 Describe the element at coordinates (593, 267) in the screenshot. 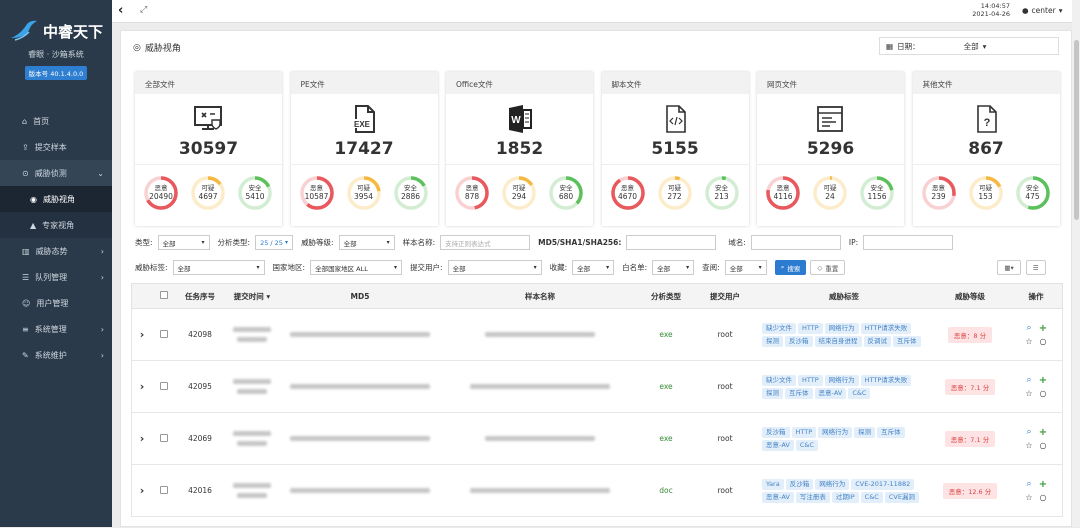

I see `favorite-select: 全部 ▾` at that location.